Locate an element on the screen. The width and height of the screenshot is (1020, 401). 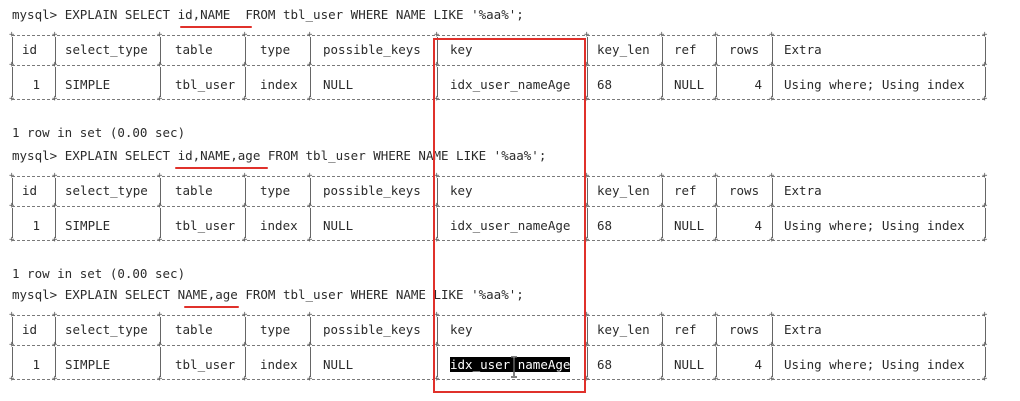
column-header-possible-keys: possible_keys is located at coordinates (372, 190).